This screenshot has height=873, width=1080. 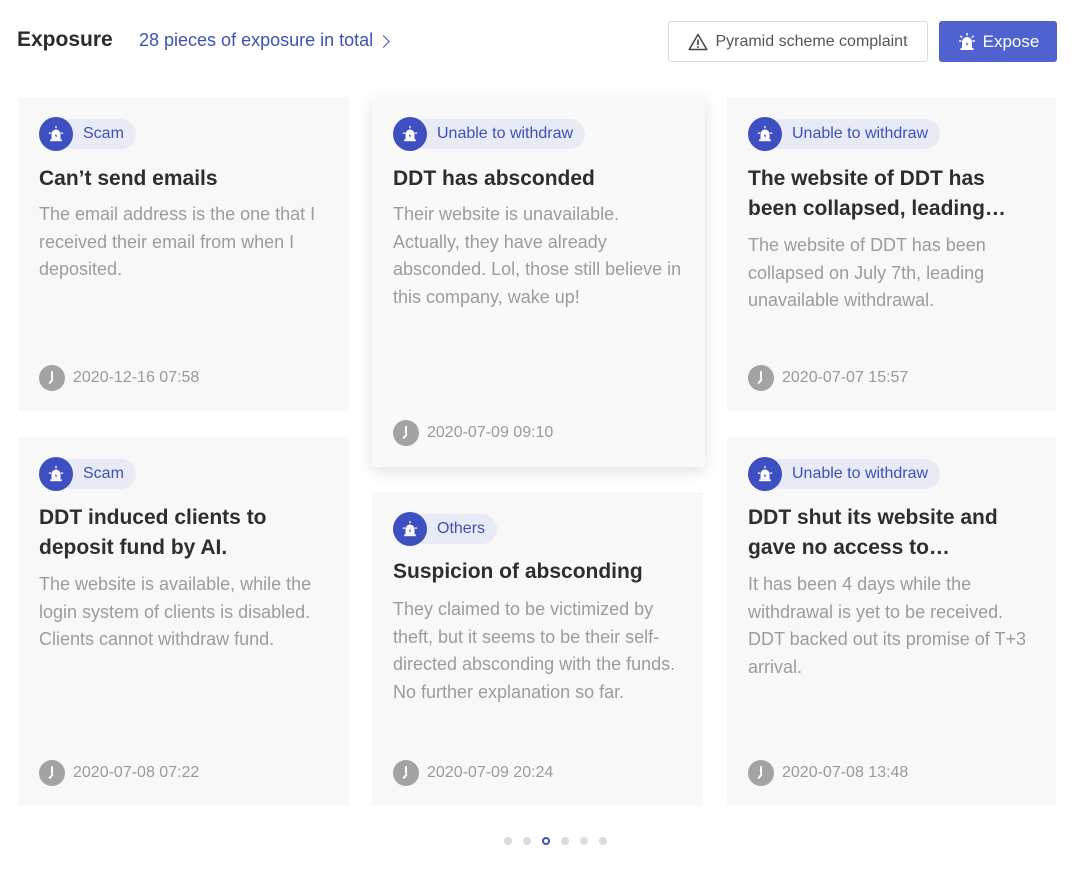 I want to click on total-exposure-label: 28 pieces of exposure in total, so click(x=256, y=40).